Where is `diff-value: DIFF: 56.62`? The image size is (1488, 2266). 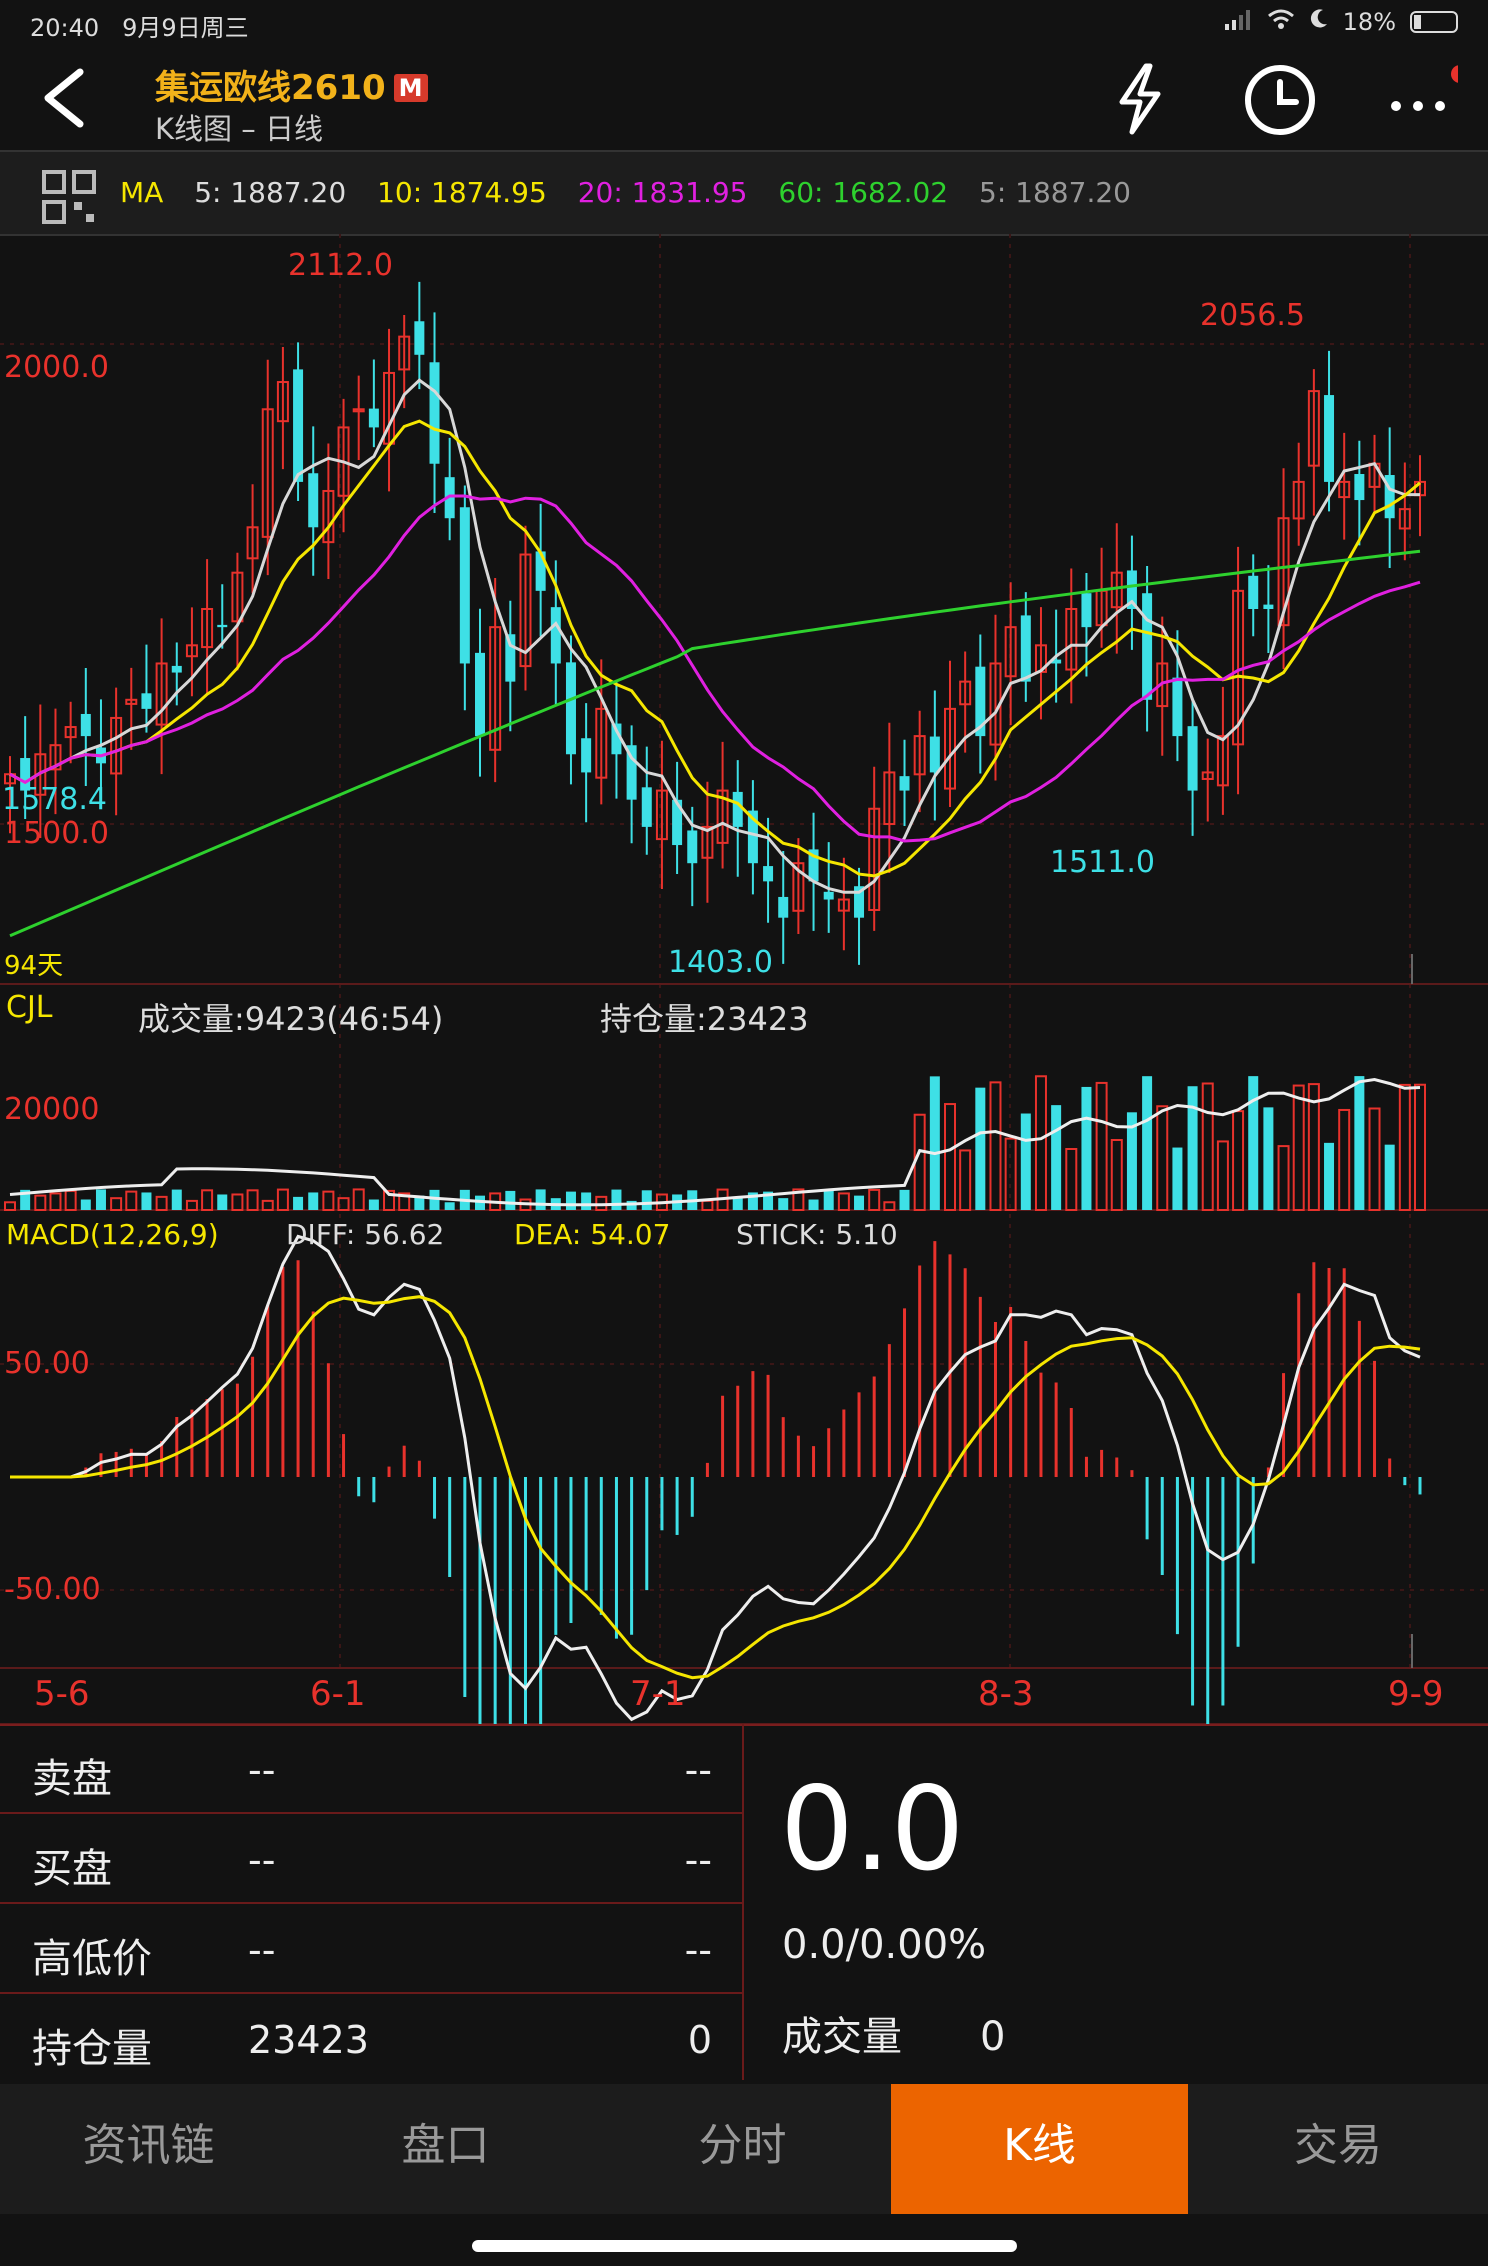 diff-value: DIFF: 56.62 is located at coordinates (365, 1234).